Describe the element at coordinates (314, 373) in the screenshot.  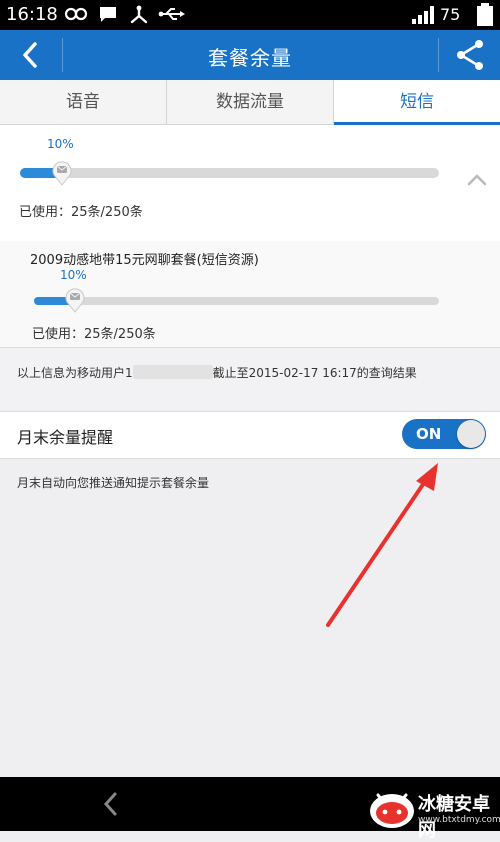
I see `info-suffix: 截止至2015-02-17 16:17的查询结果` at that location.